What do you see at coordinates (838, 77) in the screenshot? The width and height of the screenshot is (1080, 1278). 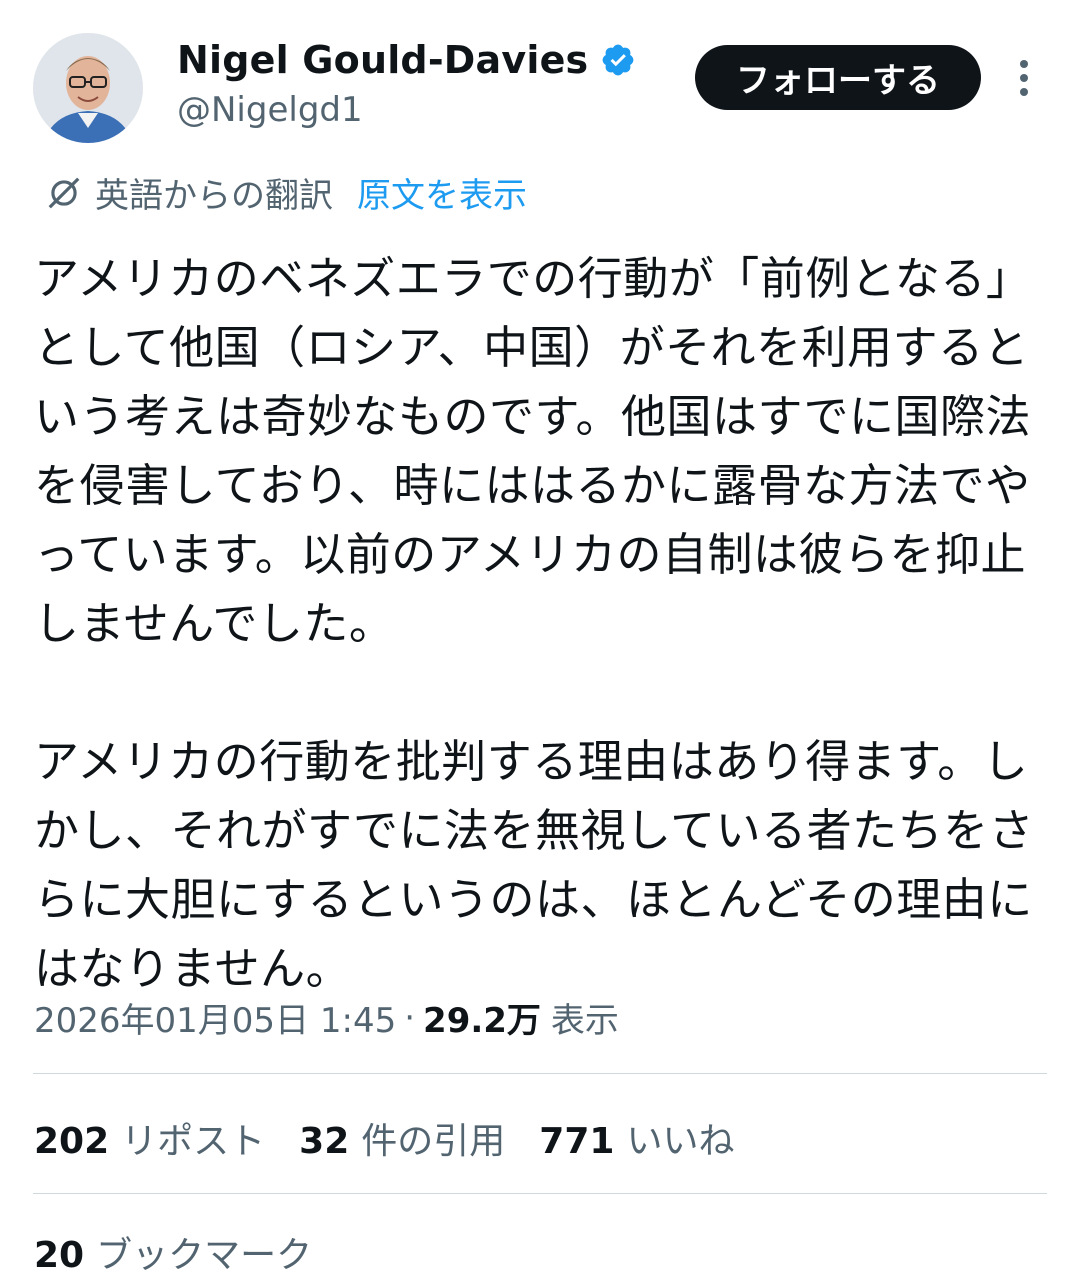 I see `follow-button: フォローする` at bounding box center [838, 77].